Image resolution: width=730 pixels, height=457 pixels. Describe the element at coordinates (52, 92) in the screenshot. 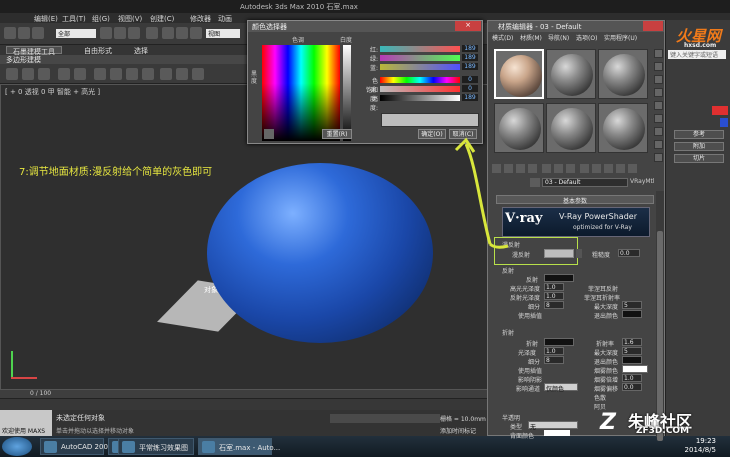

I see `viewport-label: [ + 0 透视 0 甲 智能 + 高光 ]` at that location.